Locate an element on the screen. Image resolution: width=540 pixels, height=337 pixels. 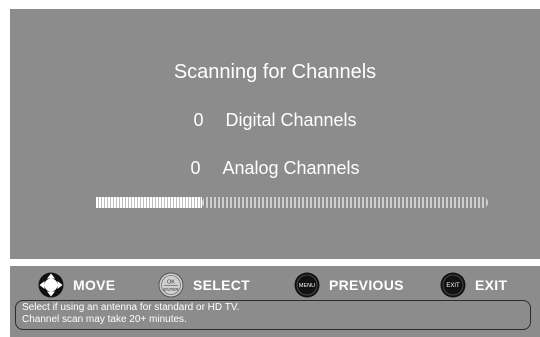
legend-move: MOVE is located at coordinates (76, 285).